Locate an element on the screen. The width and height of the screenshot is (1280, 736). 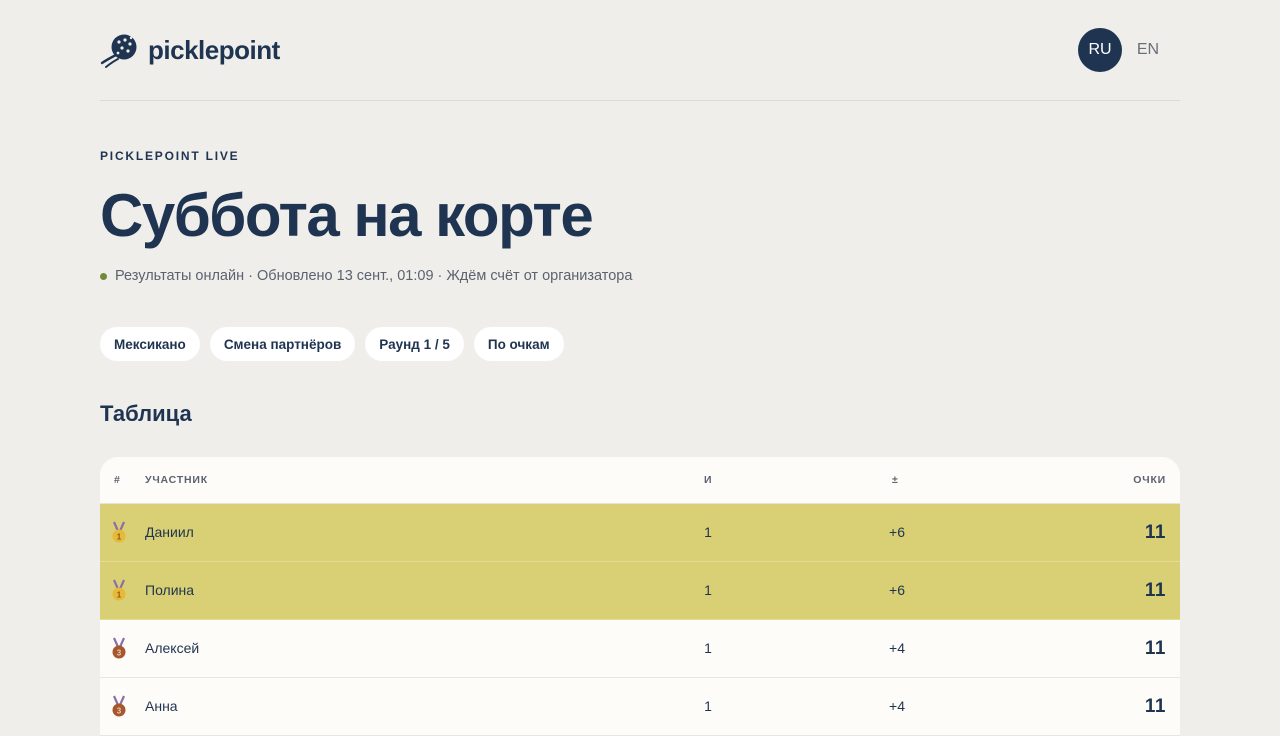
logo: picklepoint is located at coordinates (190, 50).